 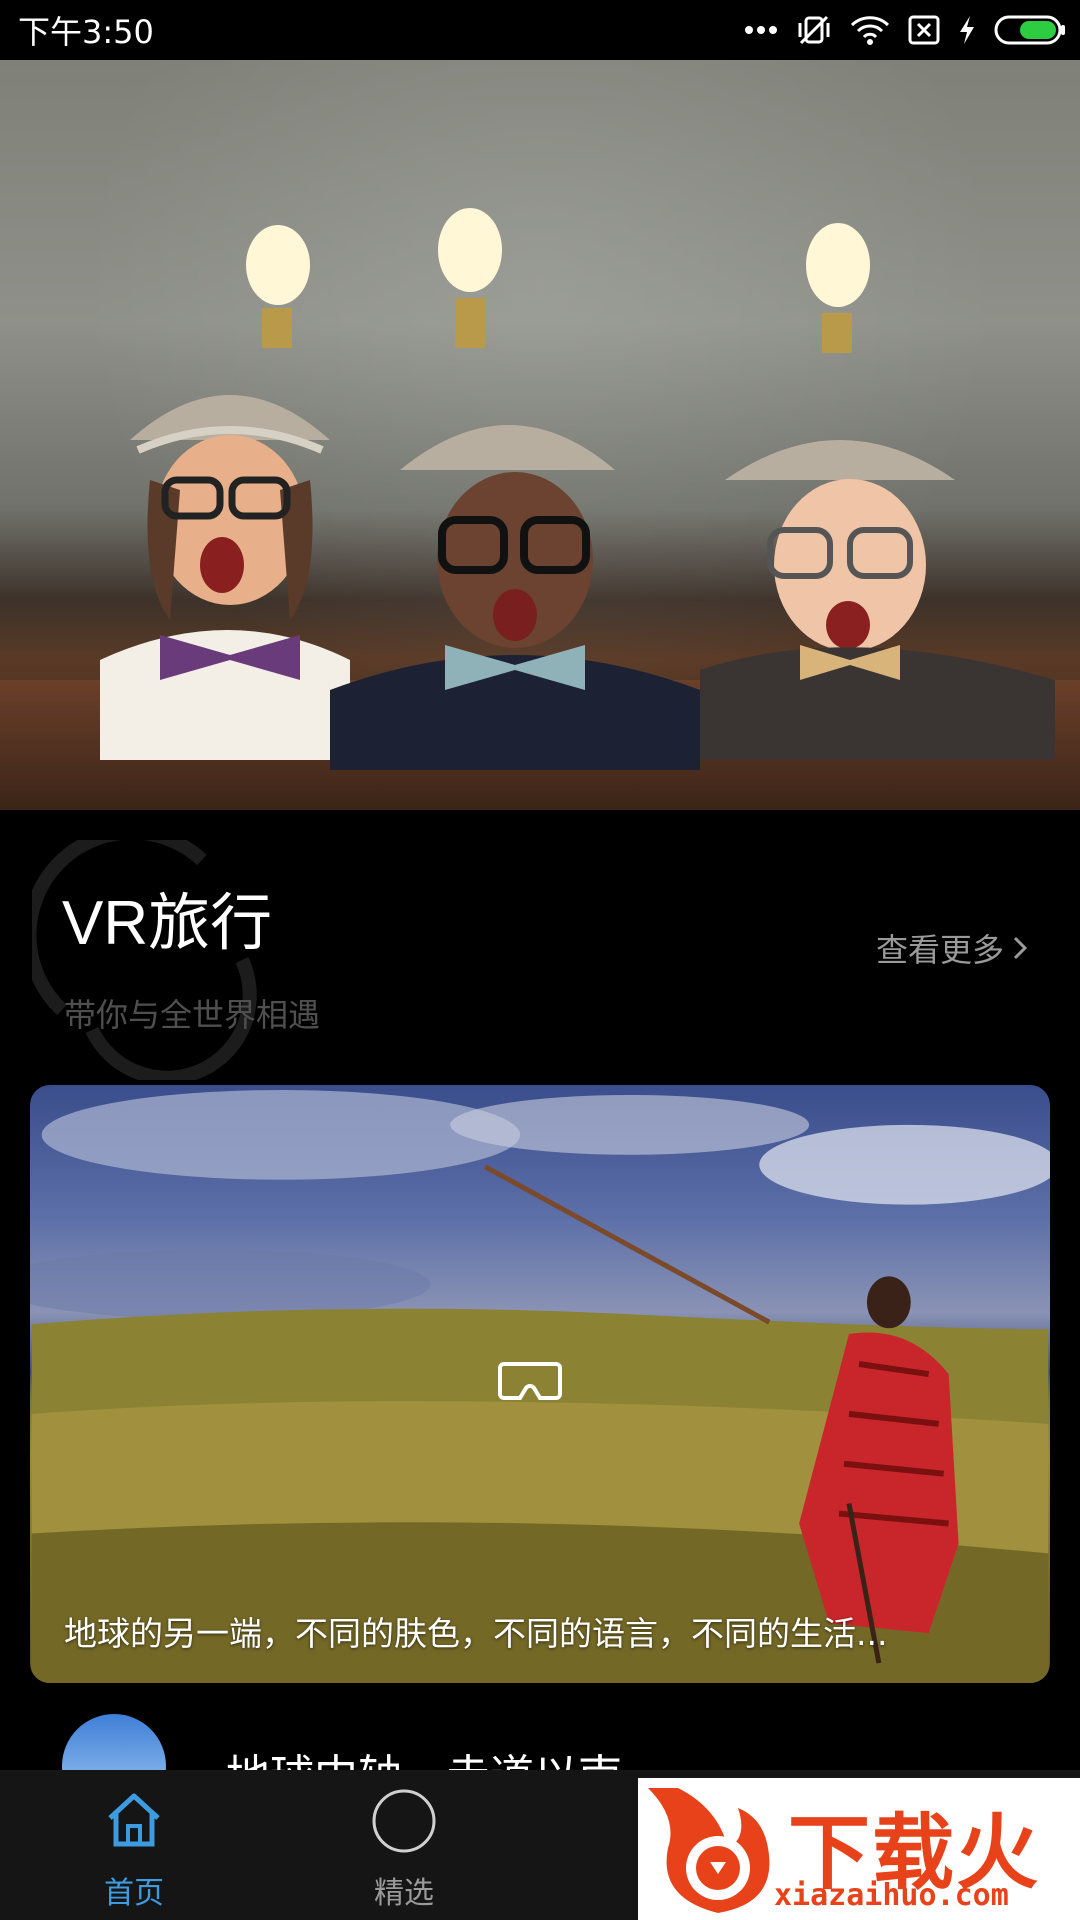 I want to click on more-dots-icon, so click(x=761, y=30).